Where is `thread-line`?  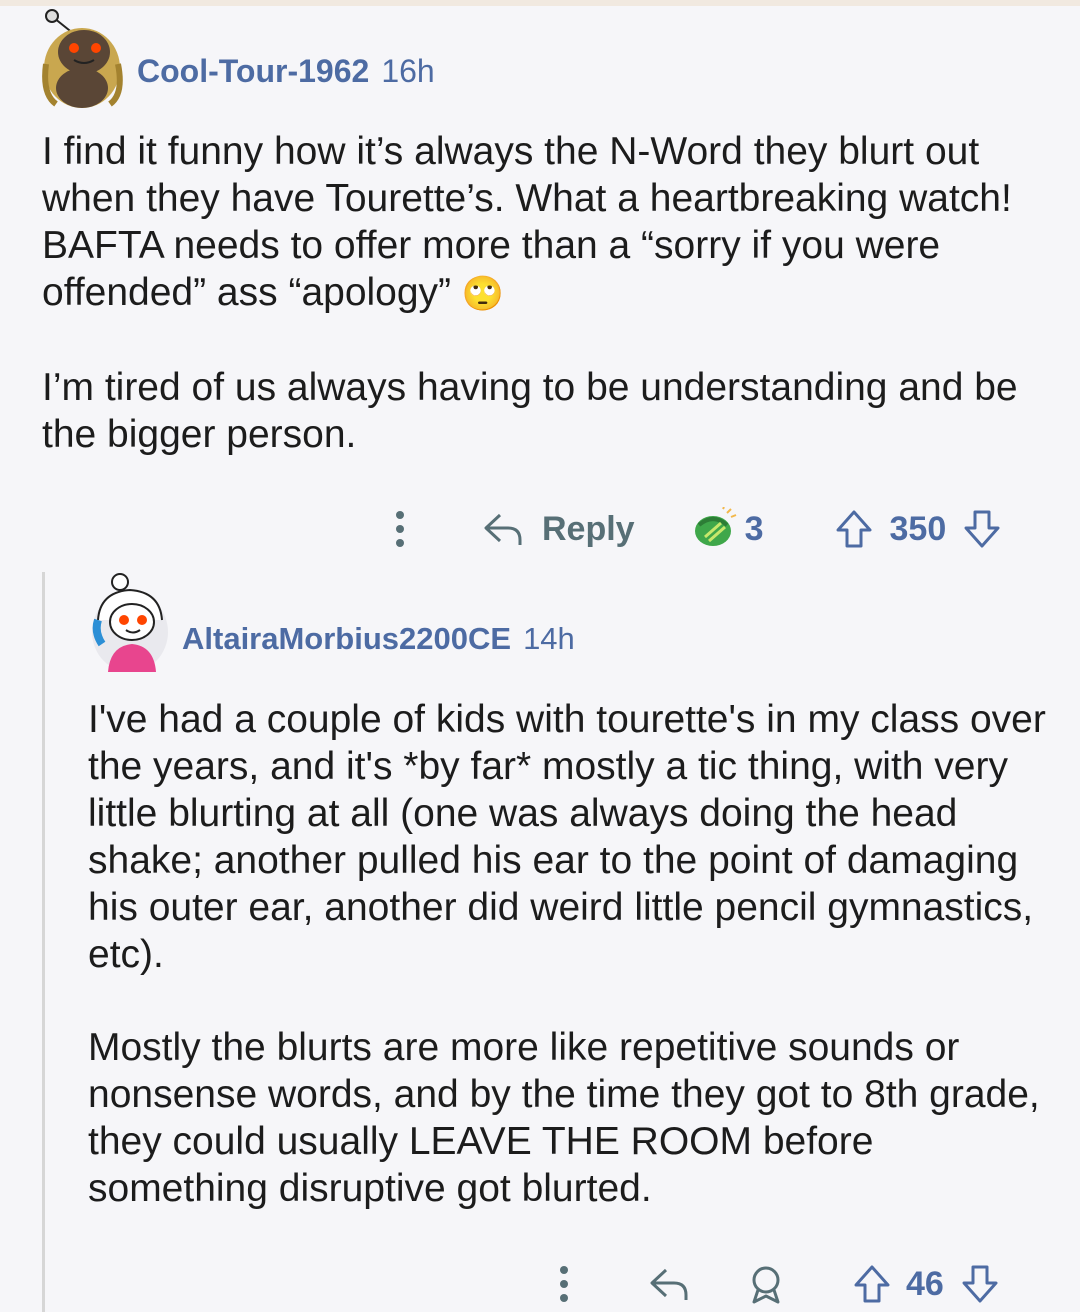
thread-line is located at coordinates (43, 942).